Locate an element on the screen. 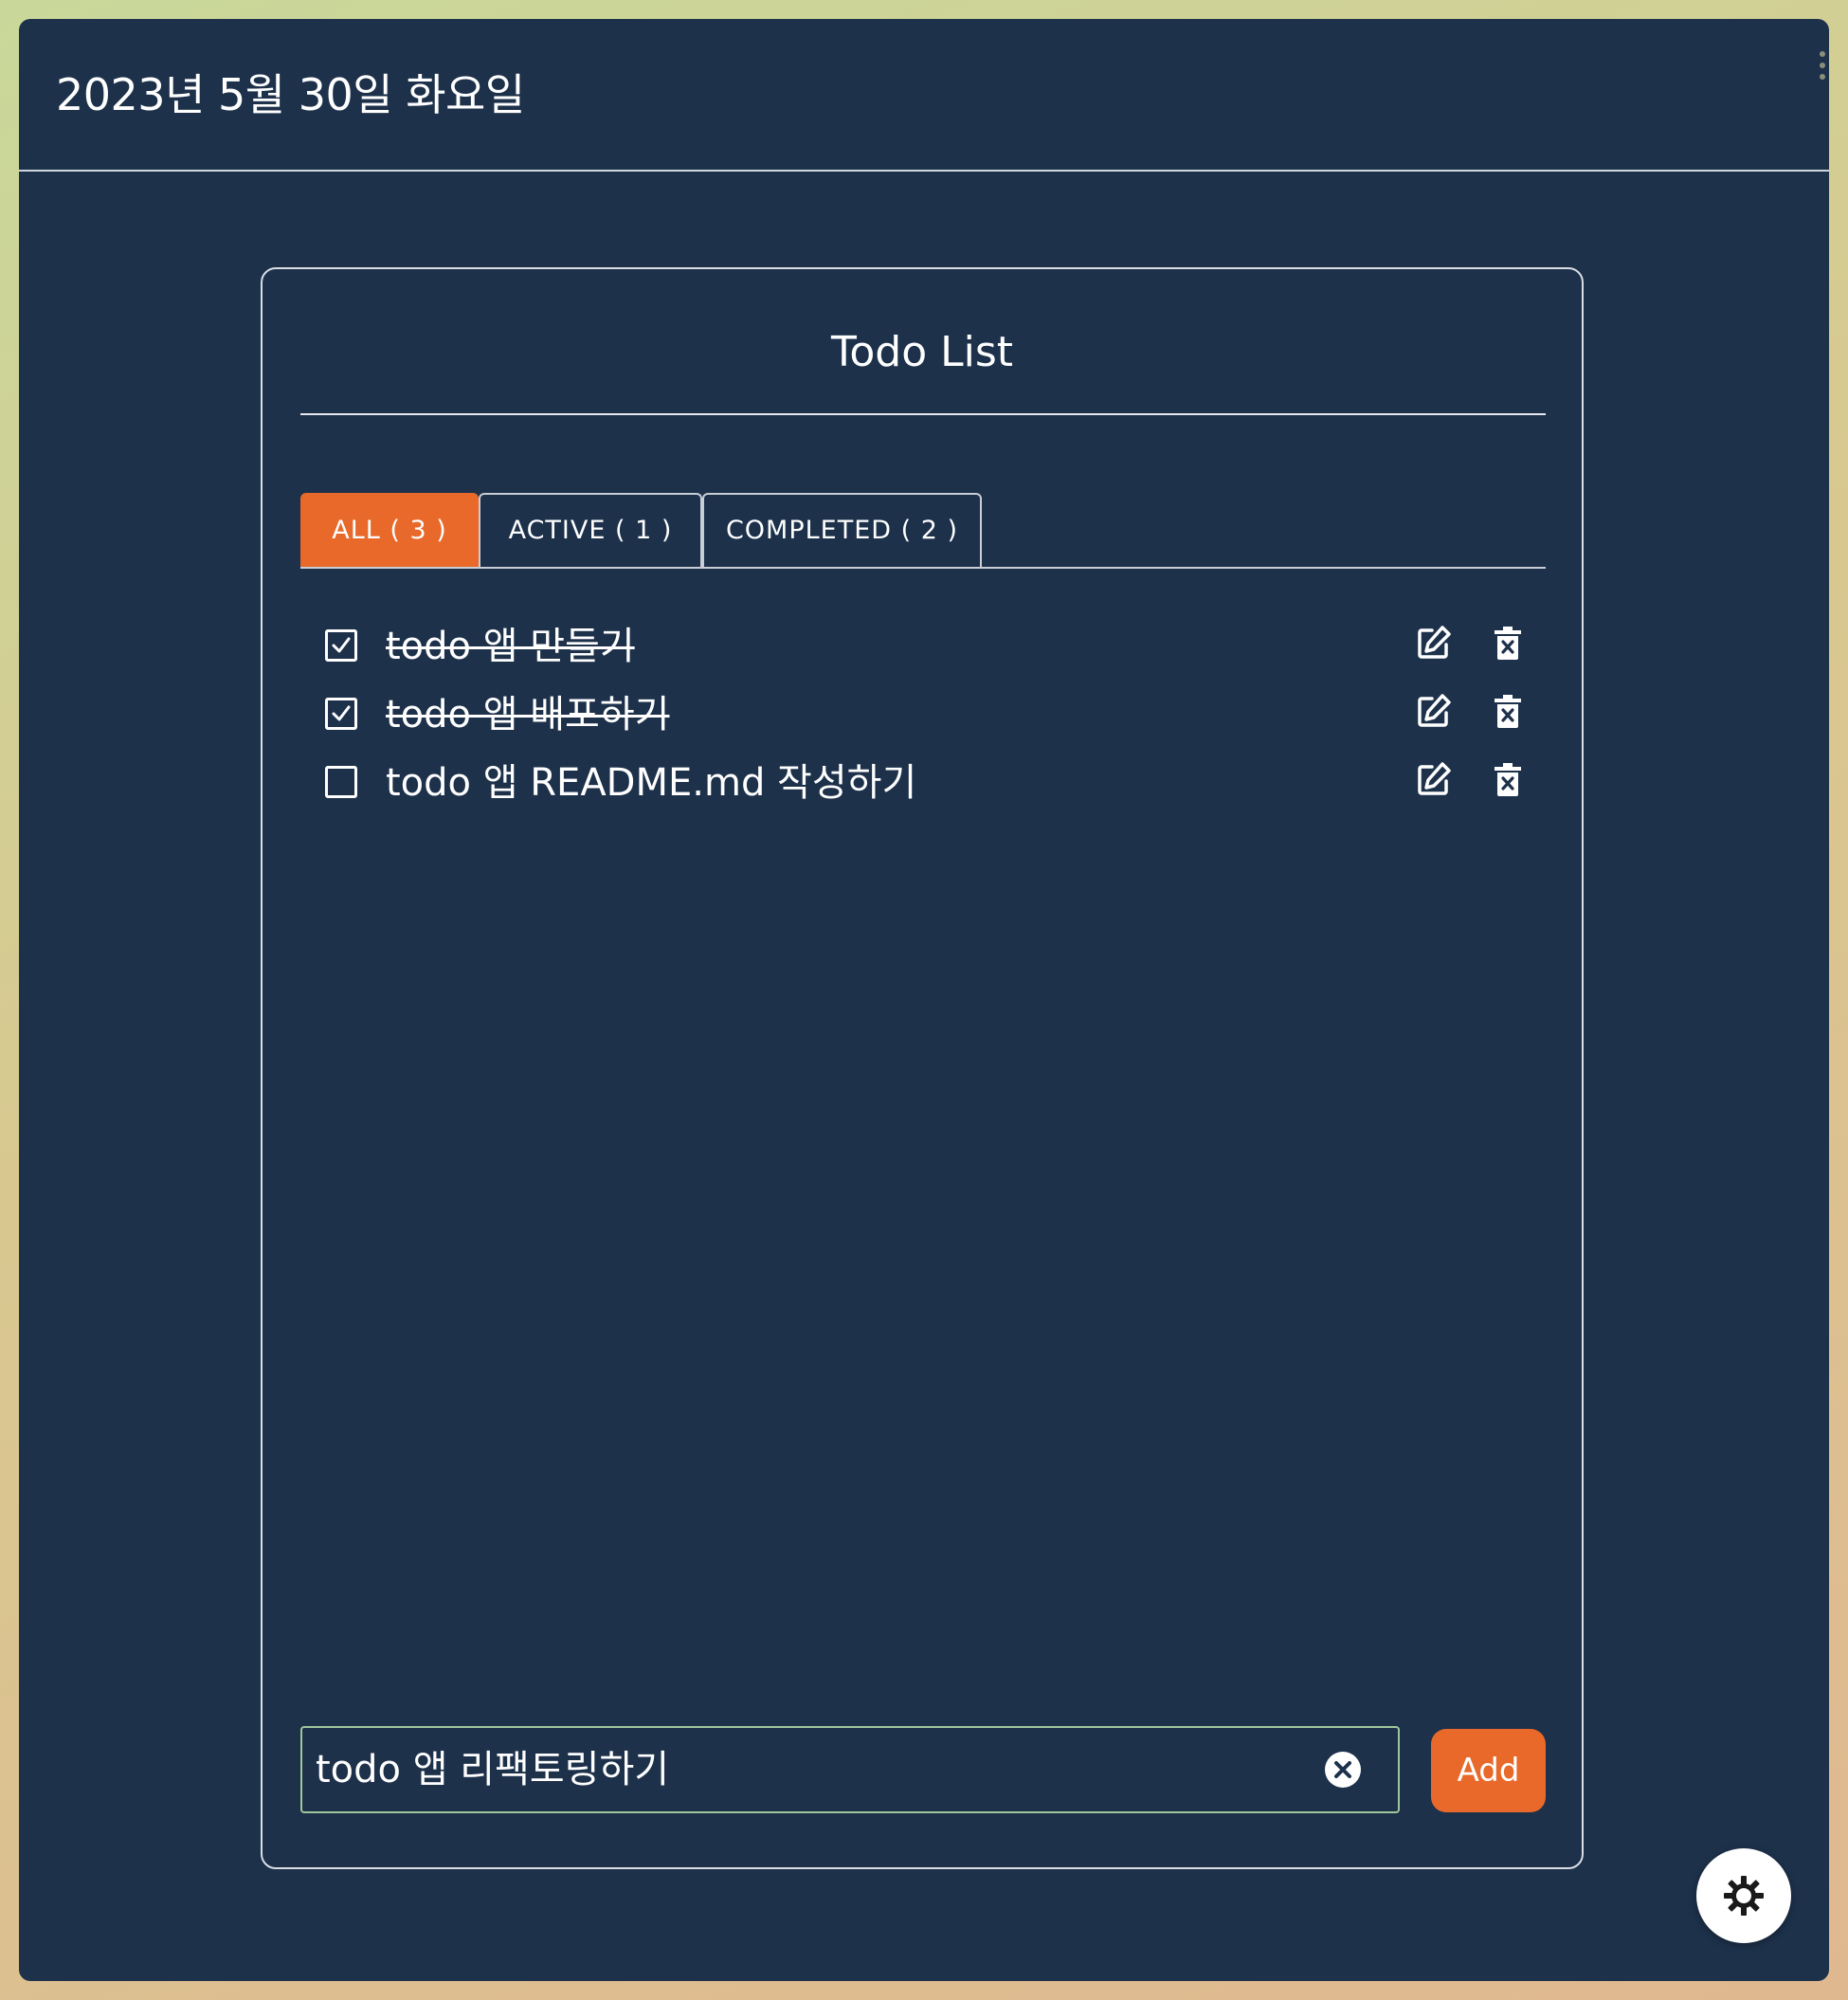 This screenshot has width=1848, height=2000. tab-active: ACTIVE ( 1 ) is located at coordinates (590, 530).